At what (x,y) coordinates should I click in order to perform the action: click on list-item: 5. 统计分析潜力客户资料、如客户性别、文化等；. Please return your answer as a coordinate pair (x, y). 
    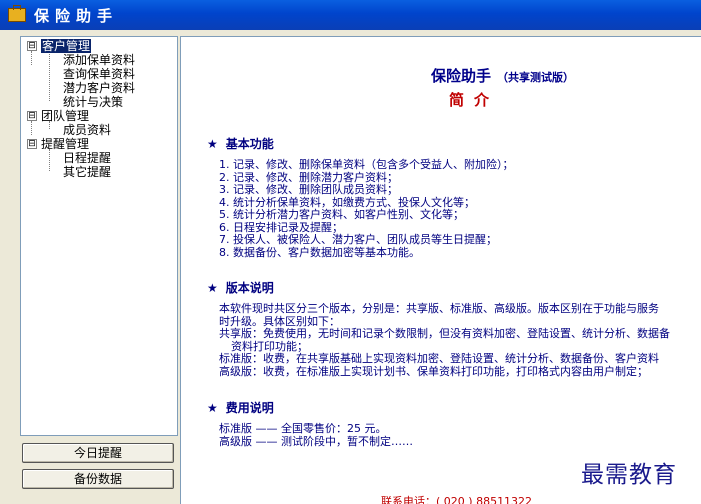
    Looking at the image, I should click on (341, 214).